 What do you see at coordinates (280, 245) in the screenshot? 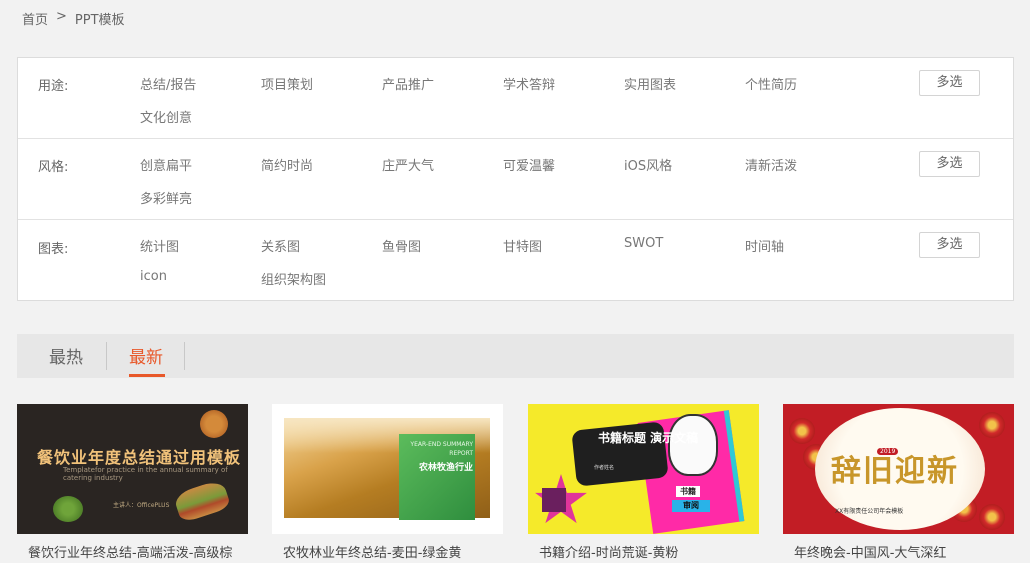
I see `filter-option: 关系图` at bounding box center [280, 245].